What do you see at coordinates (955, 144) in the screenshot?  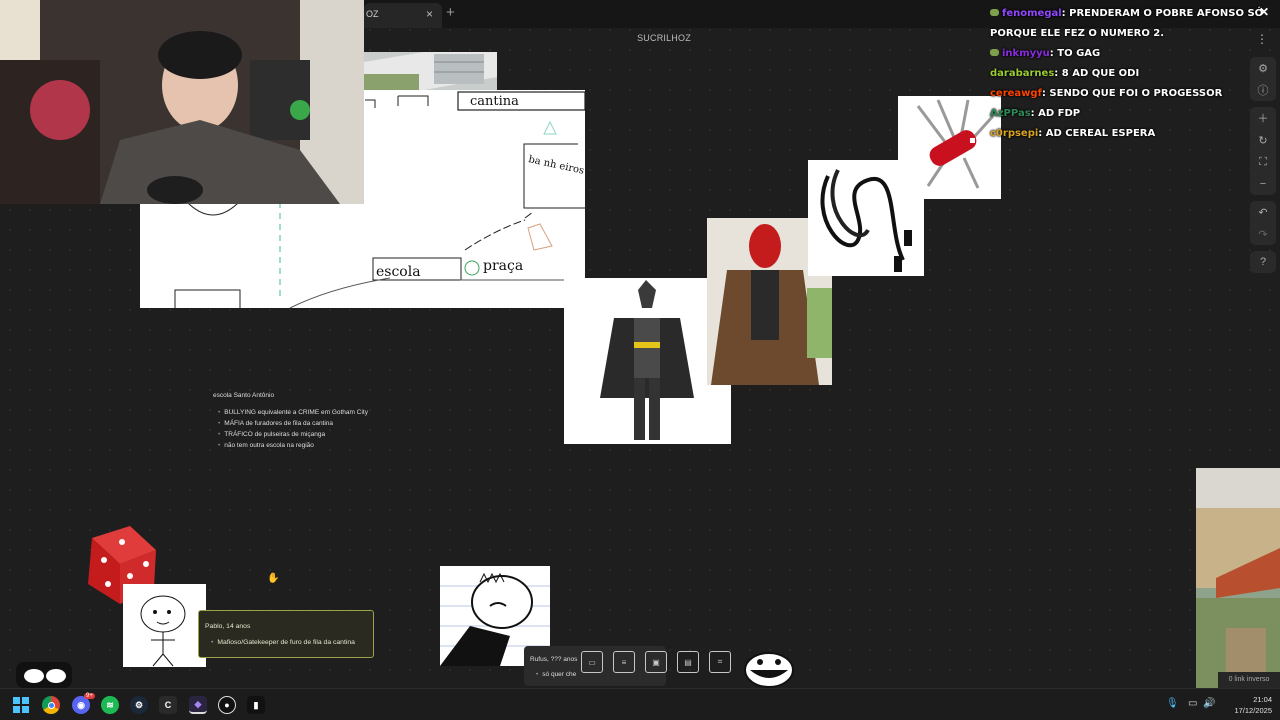 I see `swiss-knife-image` at bounding box center [955, 144].